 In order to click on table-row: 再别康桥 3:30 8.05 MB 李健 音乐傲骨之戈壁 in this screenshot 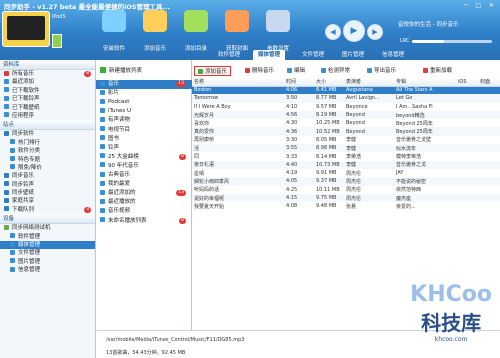, I will do `click(346, 140)`.